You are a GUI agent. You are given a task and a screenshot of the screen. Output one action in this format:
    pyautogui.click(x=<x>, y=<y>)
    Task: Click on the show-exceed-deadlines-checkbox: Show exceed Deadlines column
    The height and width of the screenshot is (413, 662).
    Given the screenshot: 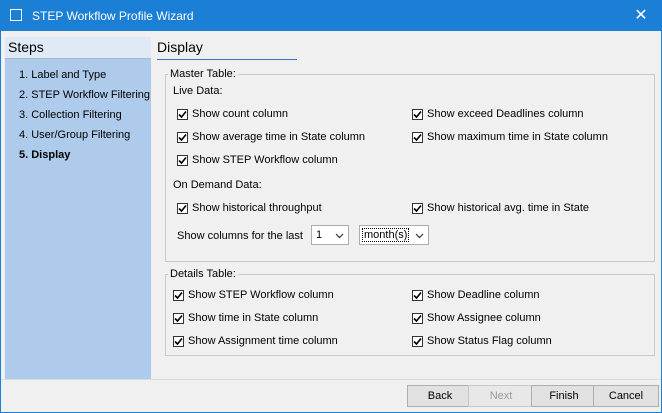 What is the action you would take?
    pyautogui.click(x=498, y=114)
    